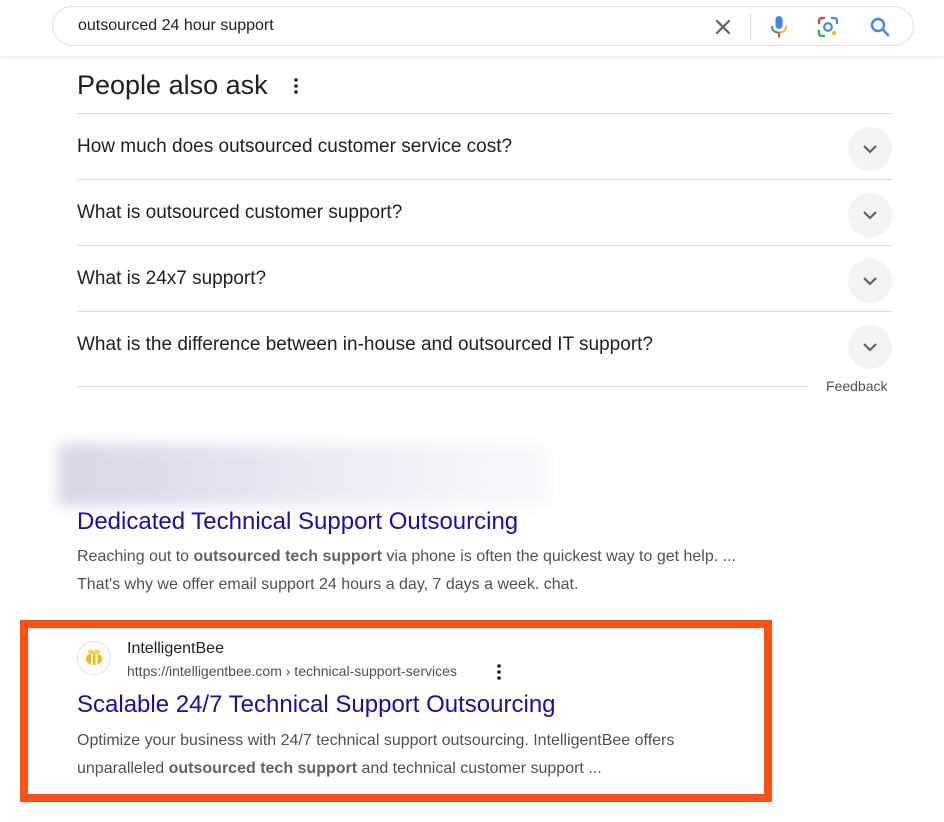 Image resolution: width=944 pixels, height=822 pixels. I want to click on paa-question-text: What is outsourced customer support?, so click(240, 212).